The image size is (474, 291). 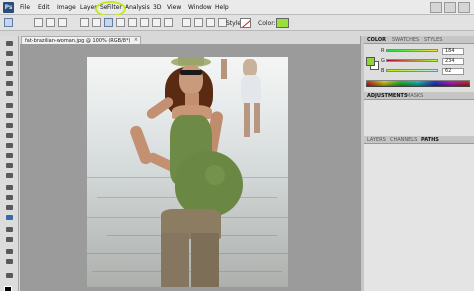 I want to click on style-picker, so click(x=245, y=23).